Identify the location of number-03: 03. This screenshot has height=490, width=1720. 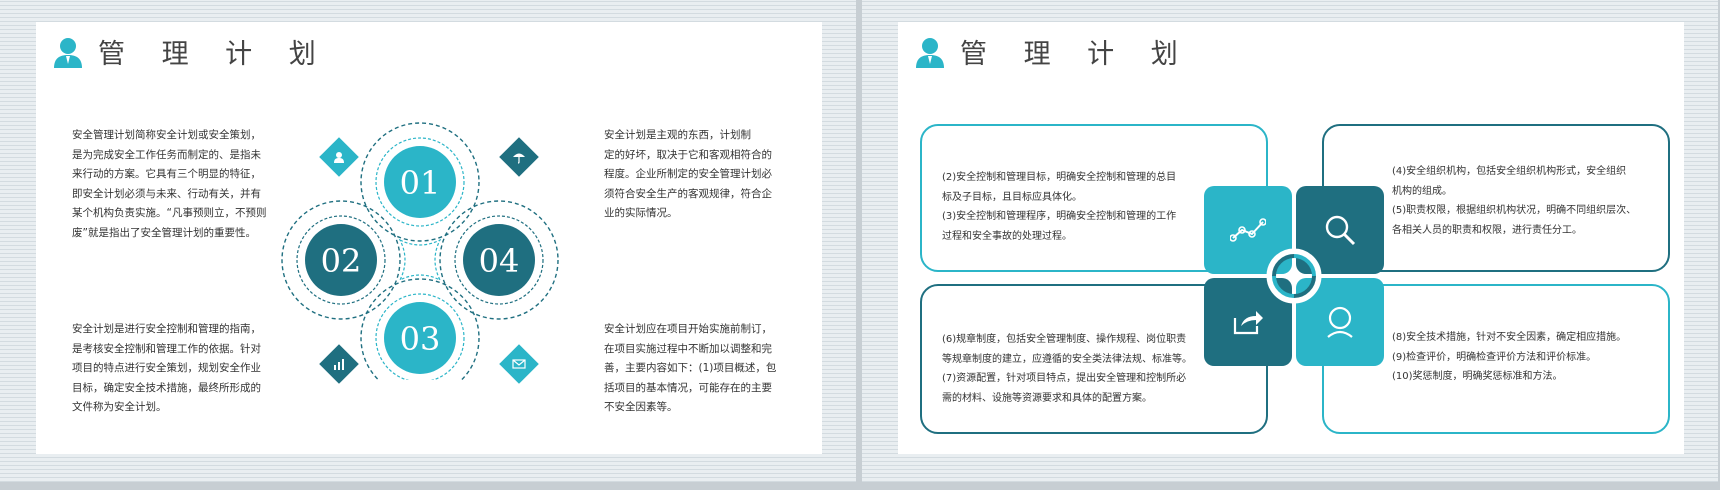
(420, 339).